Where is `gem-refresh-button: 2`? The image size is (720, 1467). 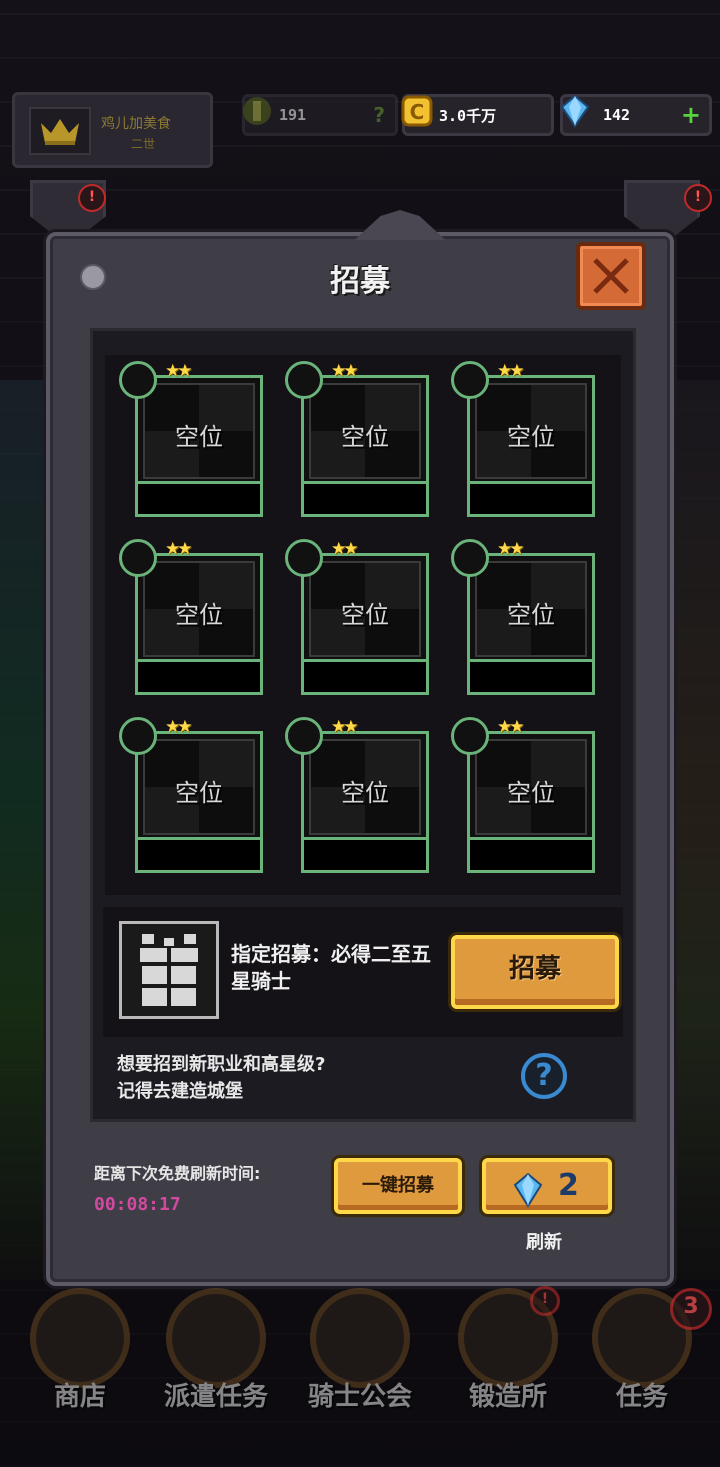
gem-refresh-button: 2 is located at coordinates (547, 1186).